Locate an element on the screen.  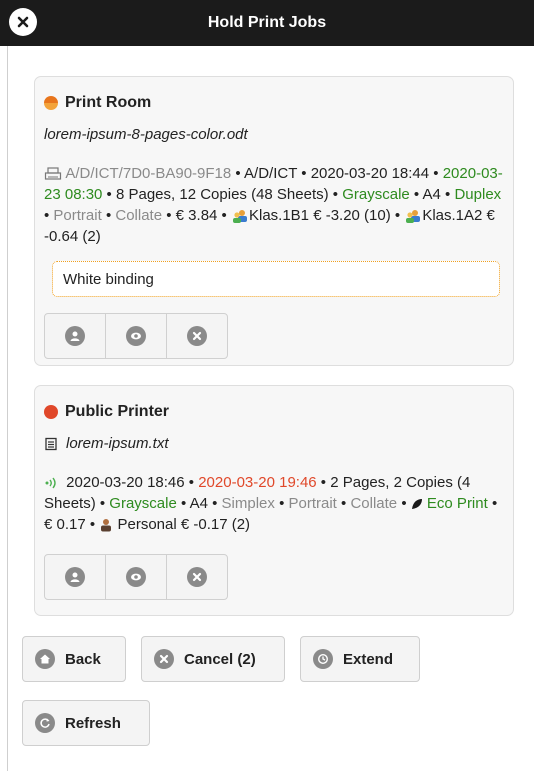
page-count: 2 Pages, 2 is located at coordinates (366, 482).